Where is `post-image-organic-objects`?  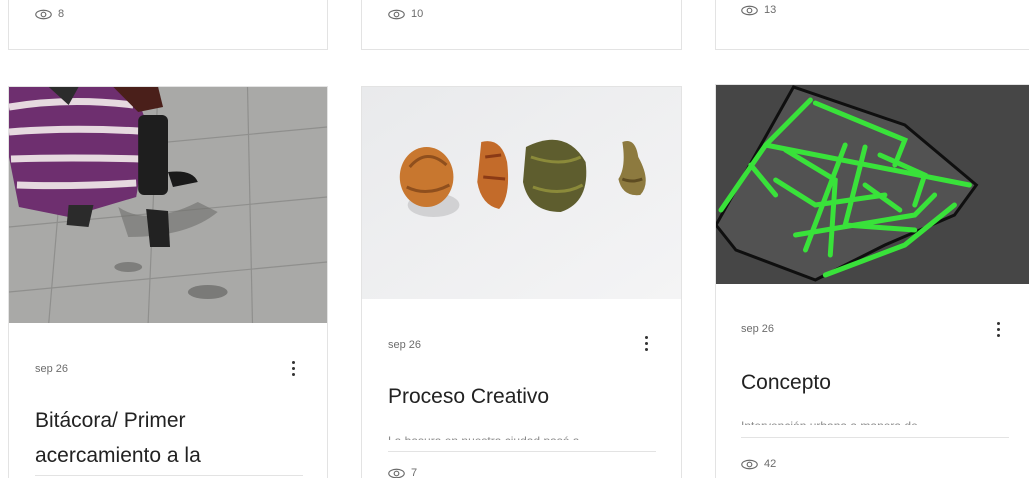 post-image-organic-objects is located at coordinates (521, 193).